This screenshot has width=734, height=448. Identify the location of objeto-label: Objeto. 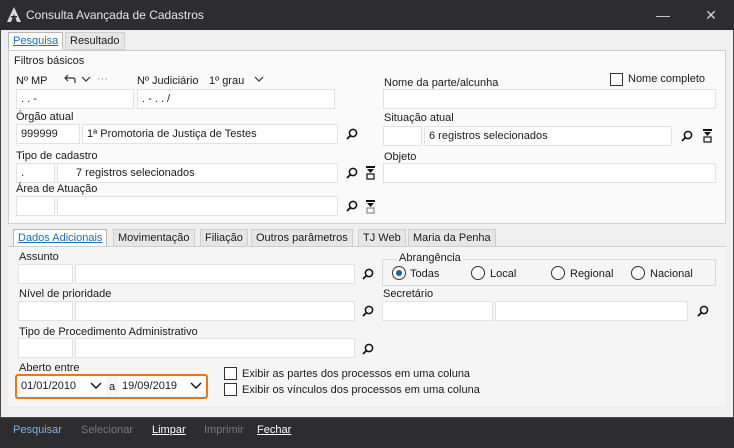
(400, 157).